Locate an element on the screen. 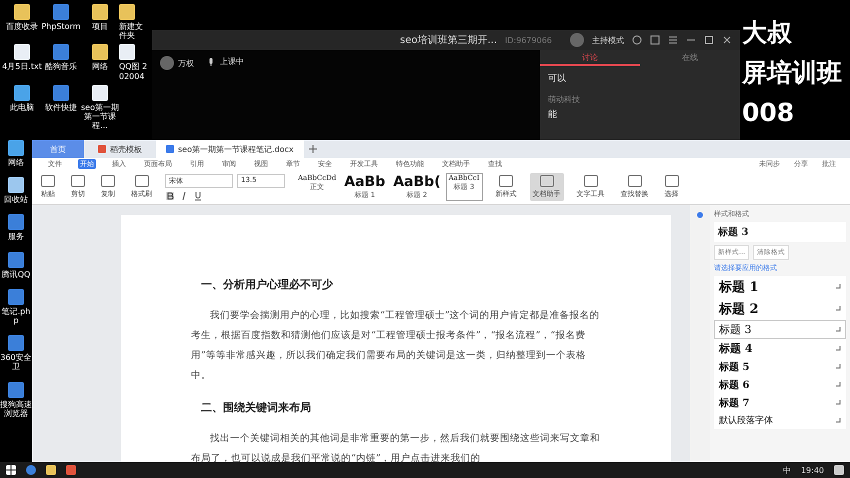 Image resolution: width=850 pixels, height=478 pixels. desktop-icon-label: QQ图 202004 is located at coordinates (134, 71).